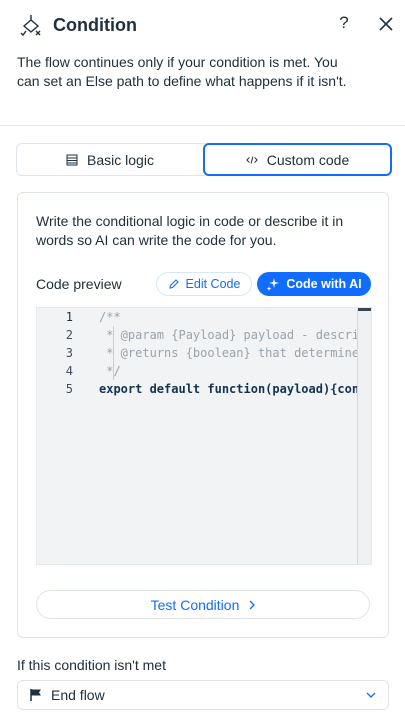 The image size is (405, 721). I want to click on line-number: 2, so click(69, 335).